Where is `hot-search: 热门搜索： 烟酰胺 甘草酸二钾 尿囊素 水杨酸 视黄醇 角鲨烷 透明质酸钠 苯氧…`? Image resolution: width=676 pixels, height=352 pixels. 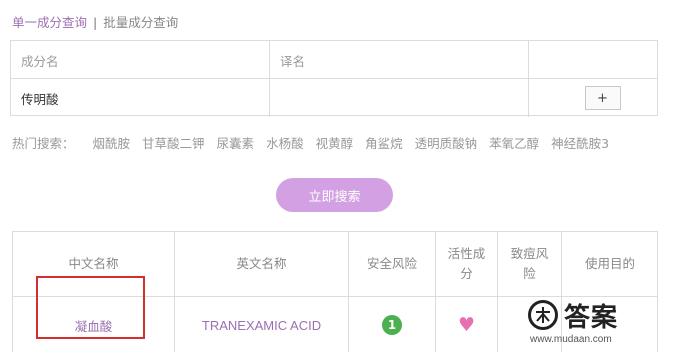
hot-search: 热门搜索： 烟酰胺 甘草酸二钾 尿囊素 水杨酸 视黄醇 角鲨烷 透明质酸钠 苯氧… is located at coordinates (316, 142).